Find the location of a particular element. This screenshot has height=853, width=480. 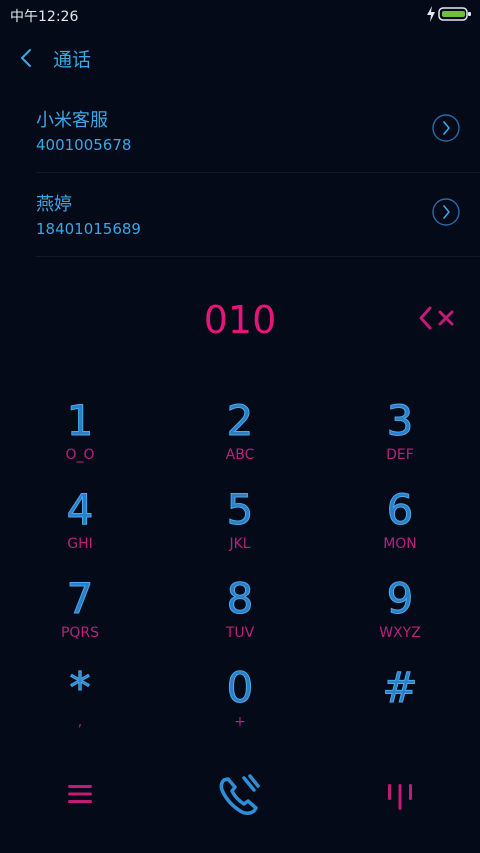

key-6: 6 MON is located at coordinates (400, 524).